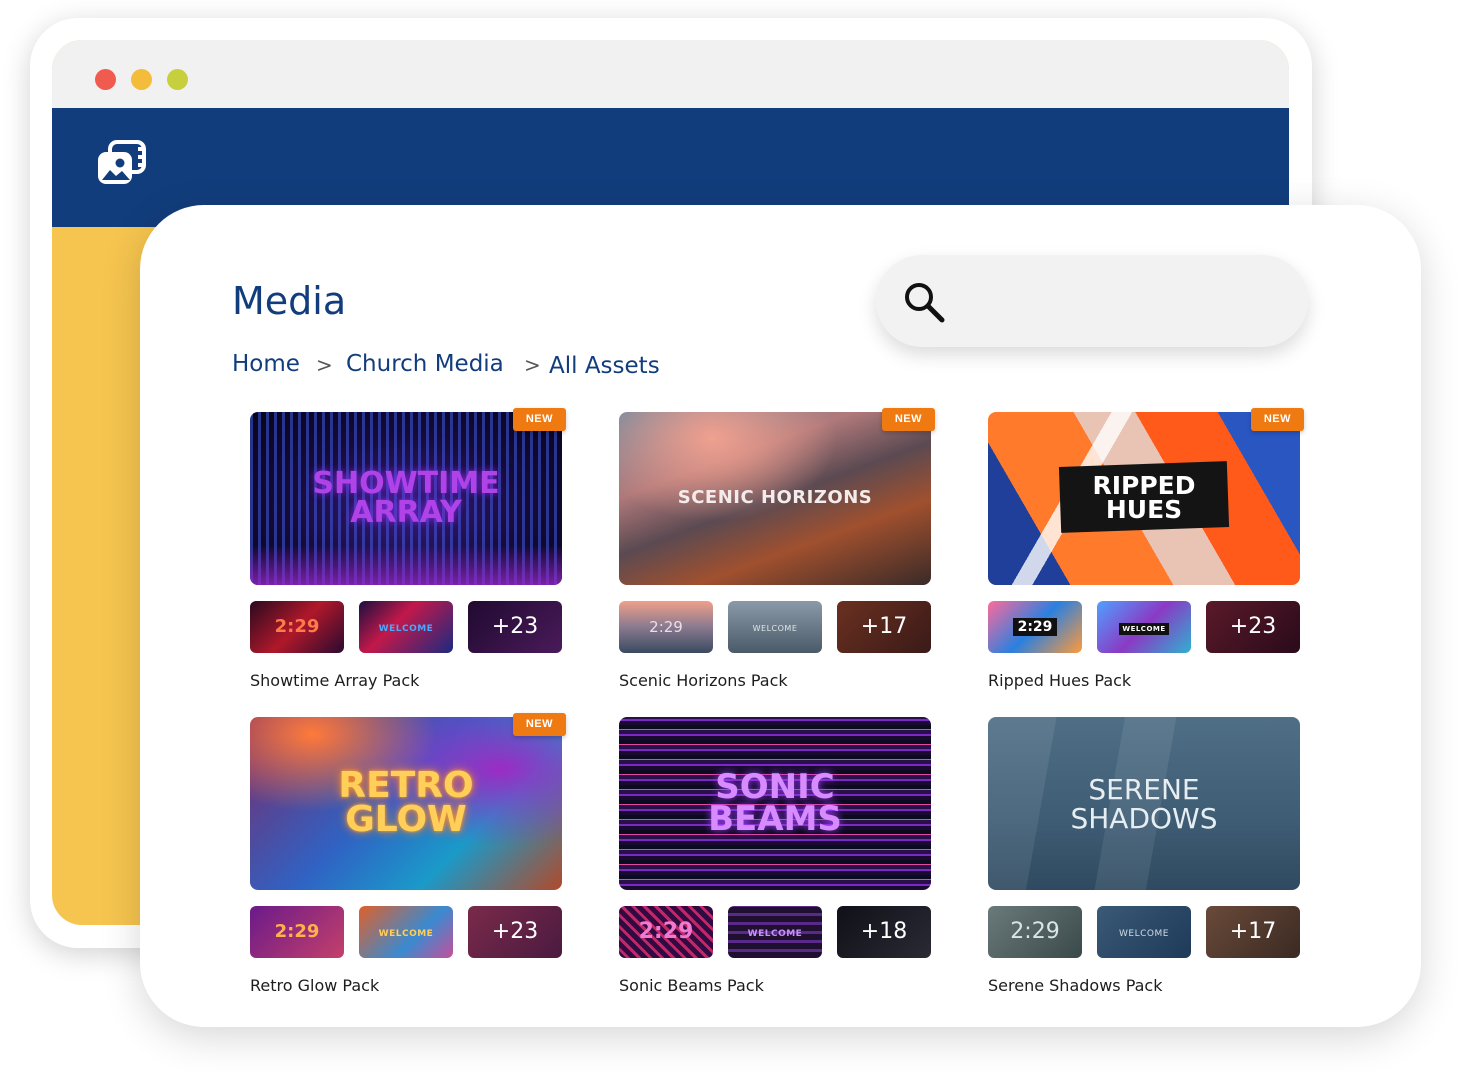 This screenshot has height=1072, width=1458. I want to click on hero-title-line: BEAMS, so click(775, 819).